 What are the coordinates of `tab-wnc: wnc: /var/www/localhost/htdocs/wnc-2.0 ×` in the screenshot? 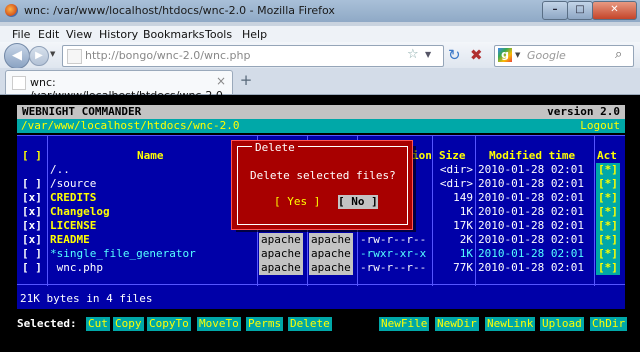 It's located at (119, 86).